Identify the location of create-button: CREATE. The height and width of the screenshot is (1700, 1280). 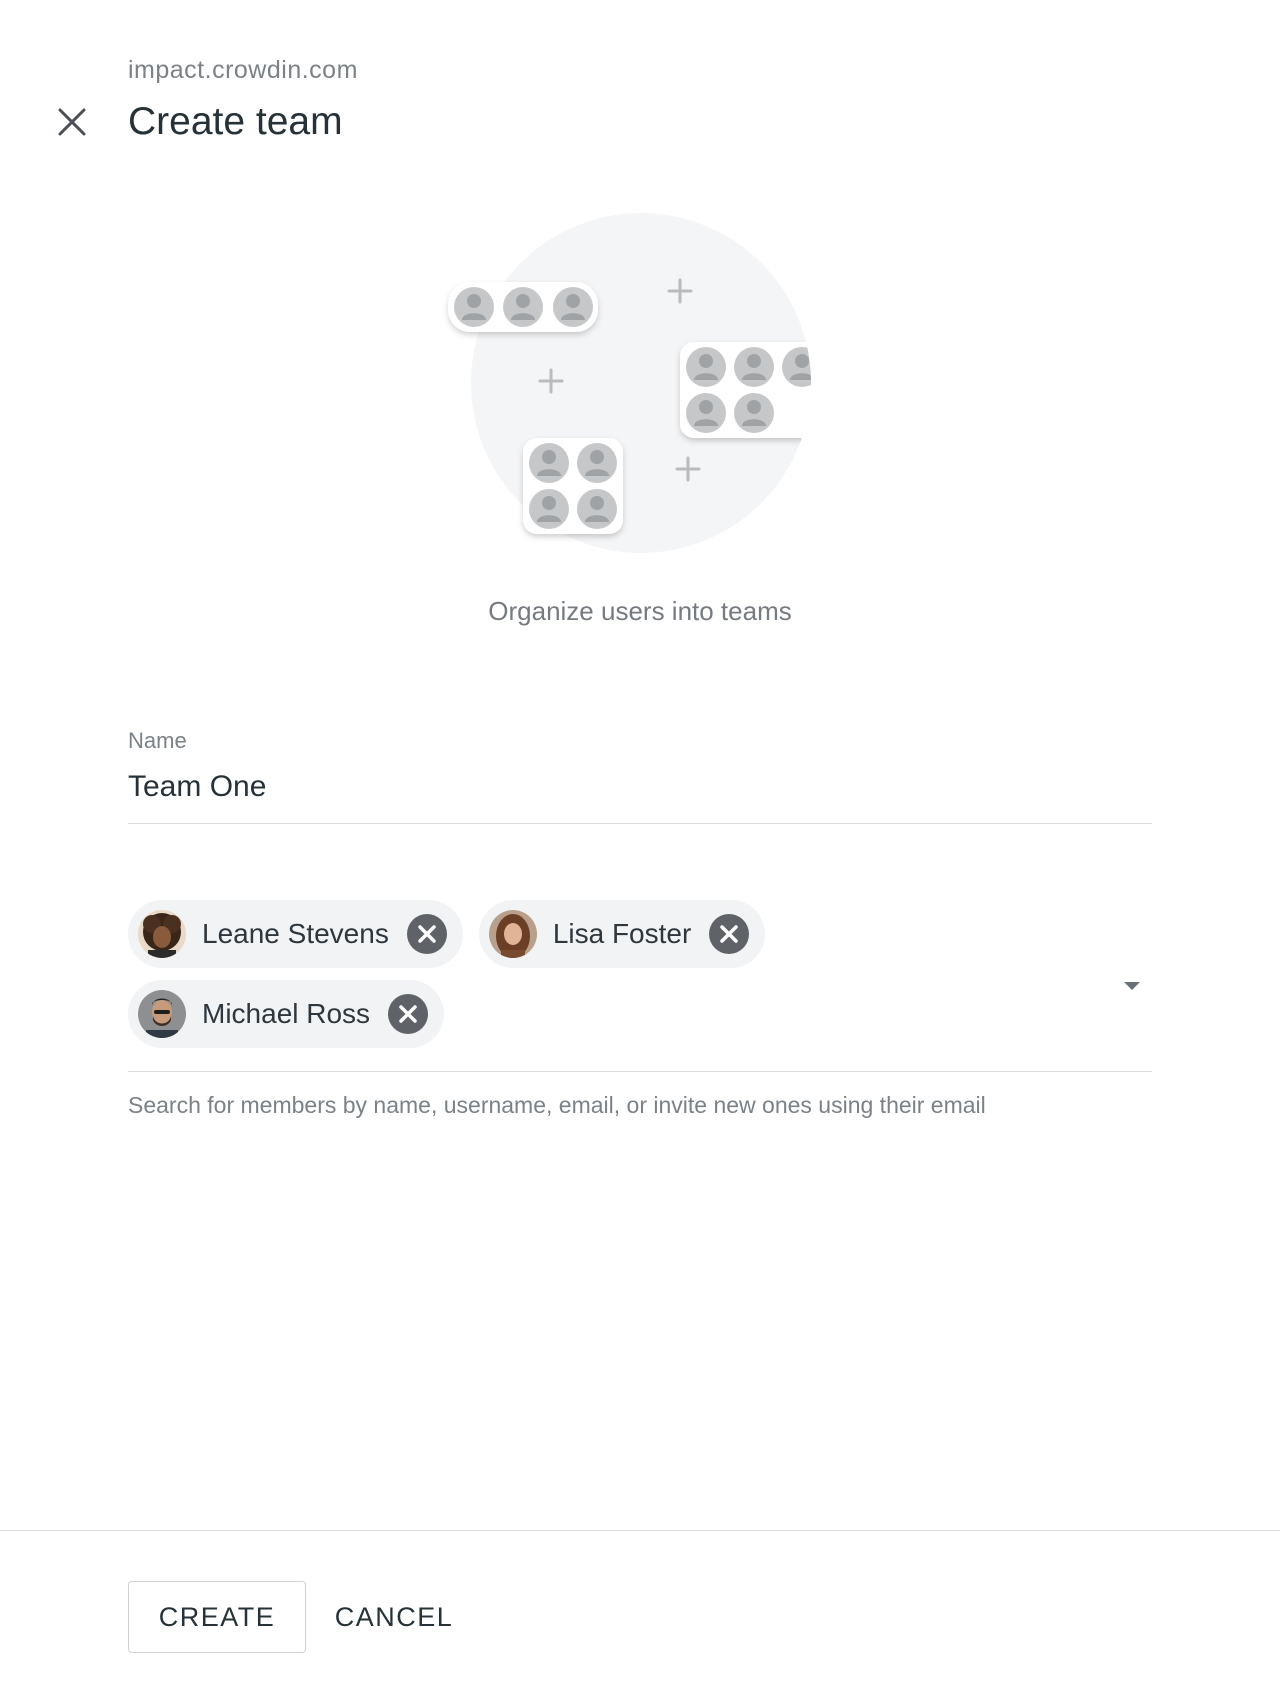
(217, 1617).